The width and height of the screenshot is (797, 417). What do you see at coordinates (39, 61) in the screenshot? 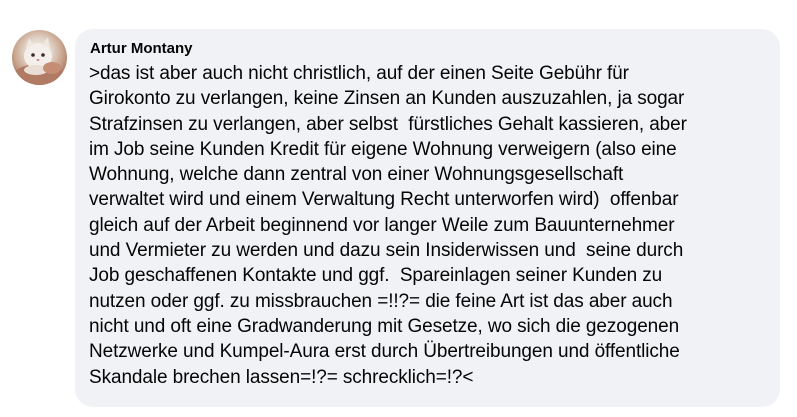
I see `profile-photo-icon` at bounding box center [39, 61].